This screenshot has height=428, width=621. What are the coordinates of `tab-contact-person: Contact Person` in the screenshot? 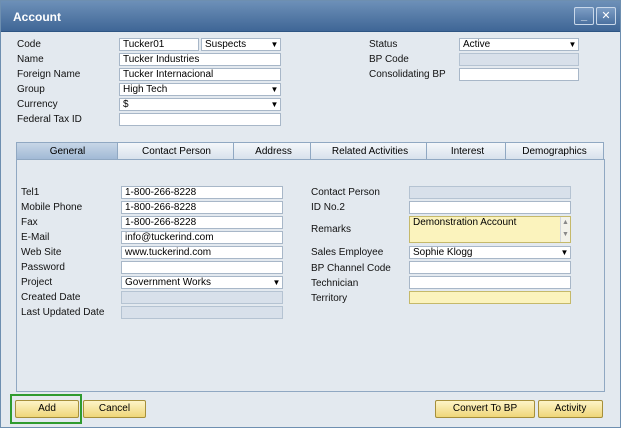 It's located at (176, 151).